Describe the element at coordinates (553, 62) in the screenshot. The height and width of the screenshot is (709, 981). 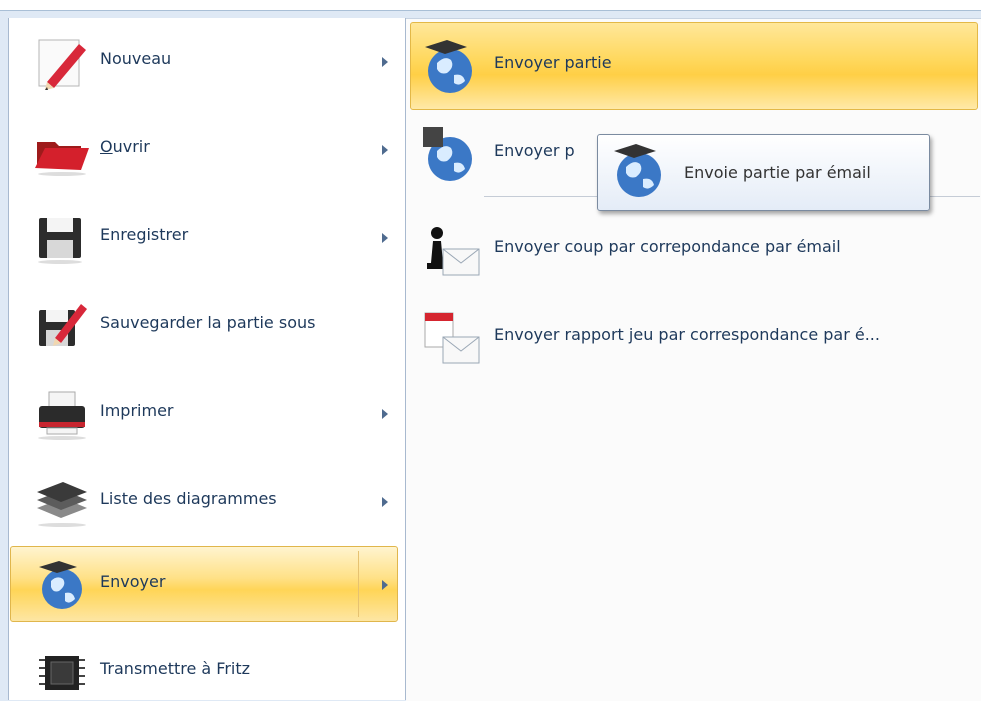
I see `submenu-label: Envoyer partie` at that location.